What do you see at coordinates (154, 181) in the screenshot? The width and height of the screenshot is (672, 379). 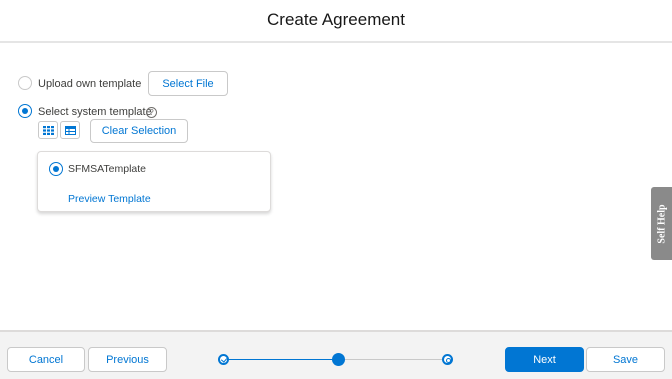 I see `template-card: SFMSATemplate Preview Template` at bounding box center [154, 181].